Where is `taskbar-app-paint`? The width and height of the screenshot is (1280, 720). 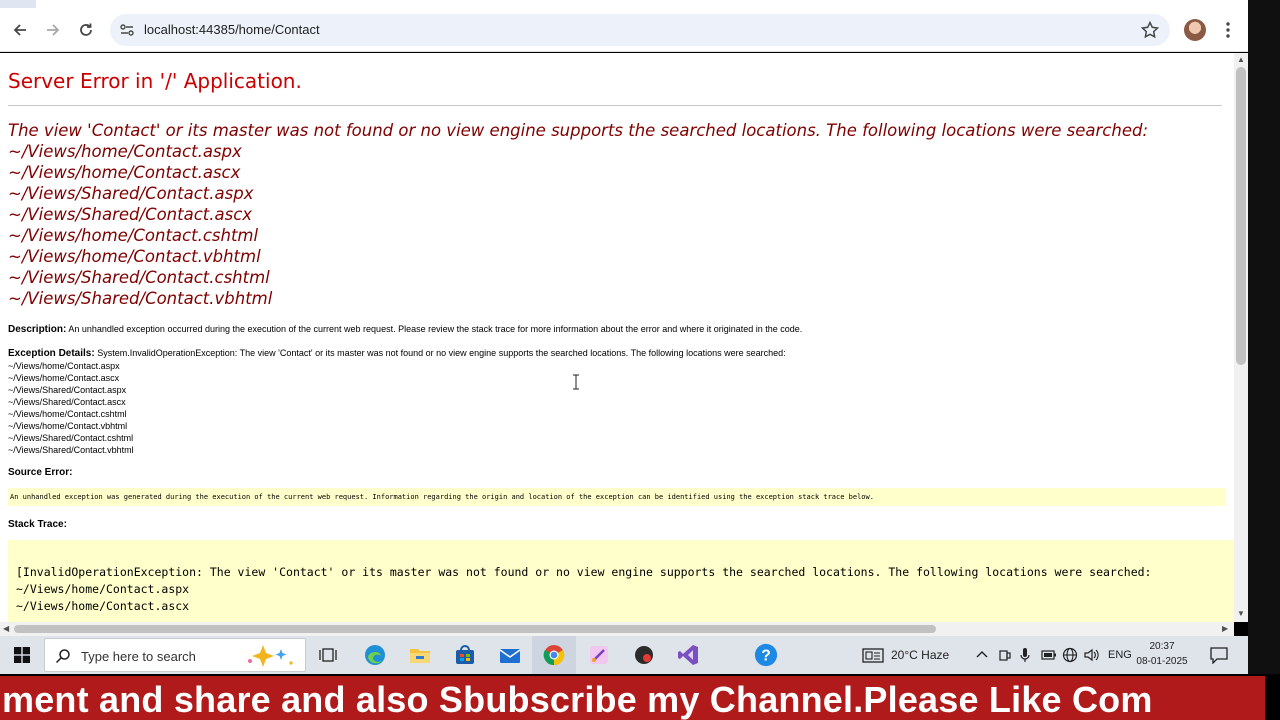 taskbar-app-paint is located at coordinates (599, 655).